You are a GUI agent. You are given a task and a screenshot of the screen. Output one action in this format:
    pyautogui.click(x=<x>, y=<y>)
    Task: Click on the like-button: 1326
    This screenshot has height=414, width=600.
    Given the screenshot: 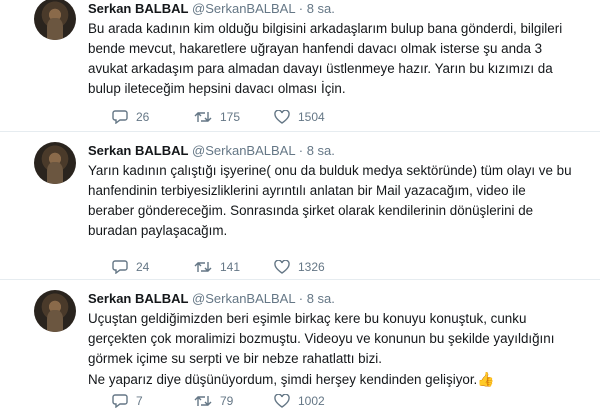 What is the action you would take?
    pyautogui.click(x=314, y=267)
    